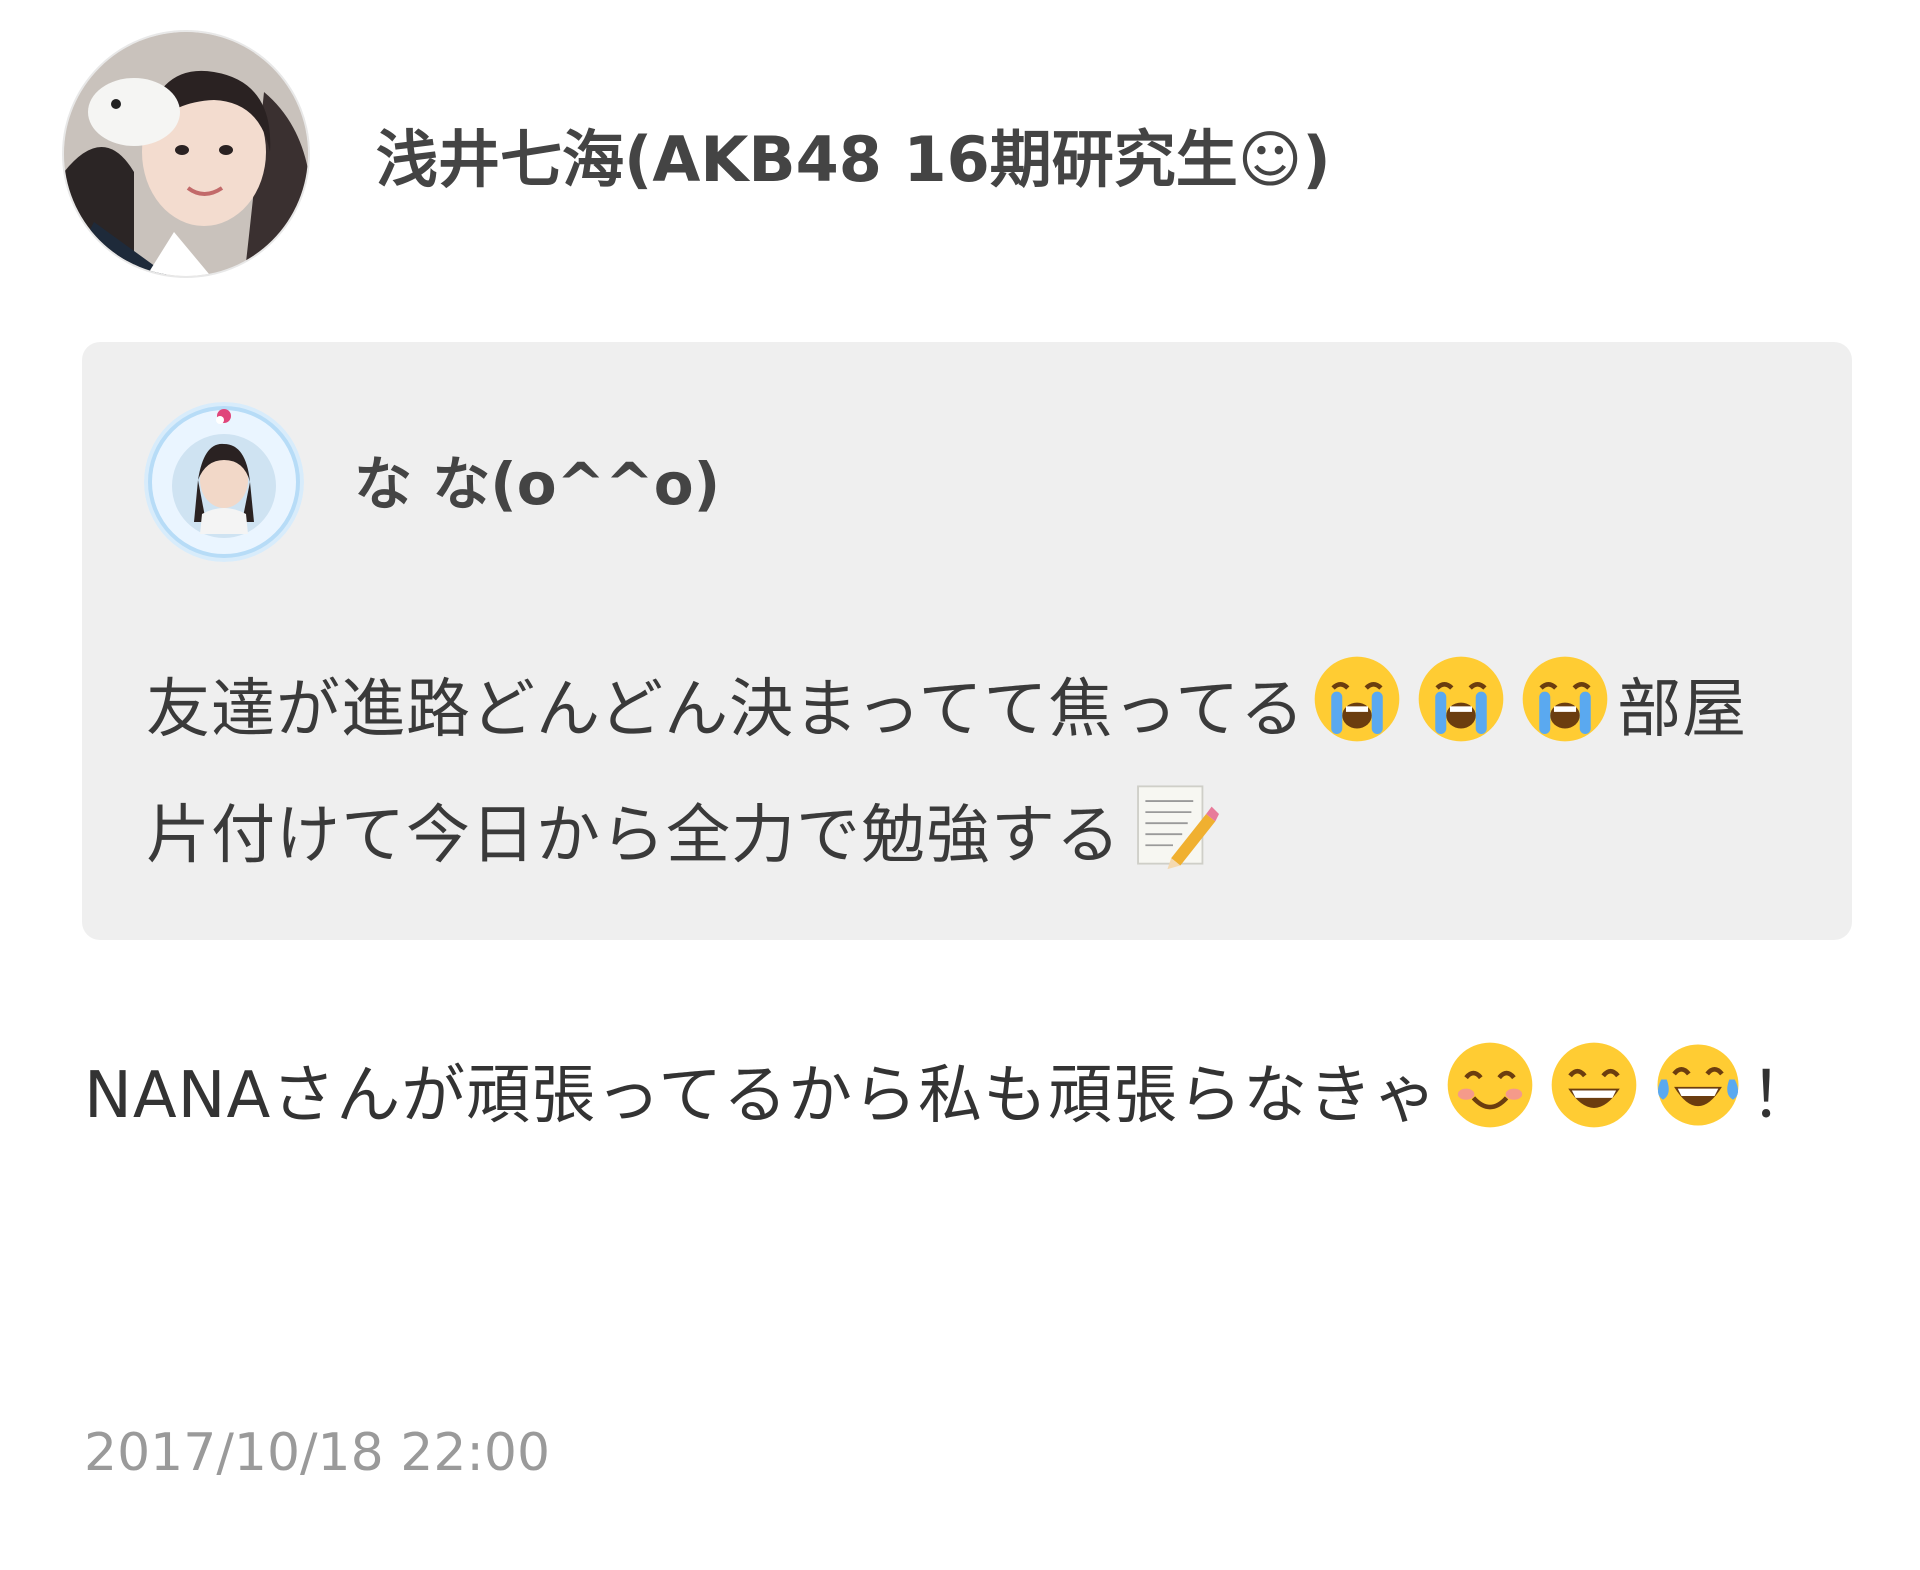  Describe the element at coordinates (1698, 1085) in the screenshot. I see `face-with-tears-of-joy-icon` at that location.